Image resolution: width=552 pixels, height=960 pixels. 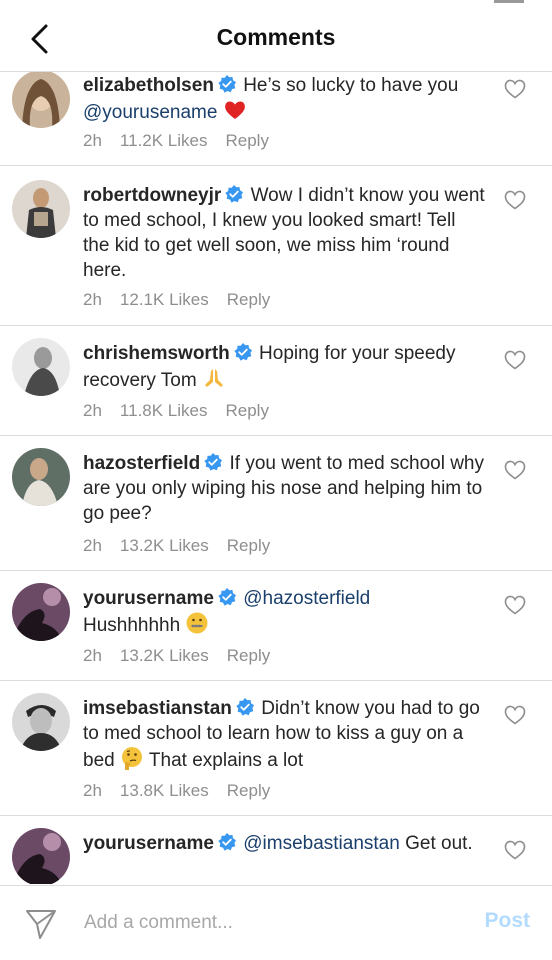 What do you see at coordinates (164, 790) in the screenshot?
I see `comment-likes: 13.8K Likes` at bounding box center [164, 790].